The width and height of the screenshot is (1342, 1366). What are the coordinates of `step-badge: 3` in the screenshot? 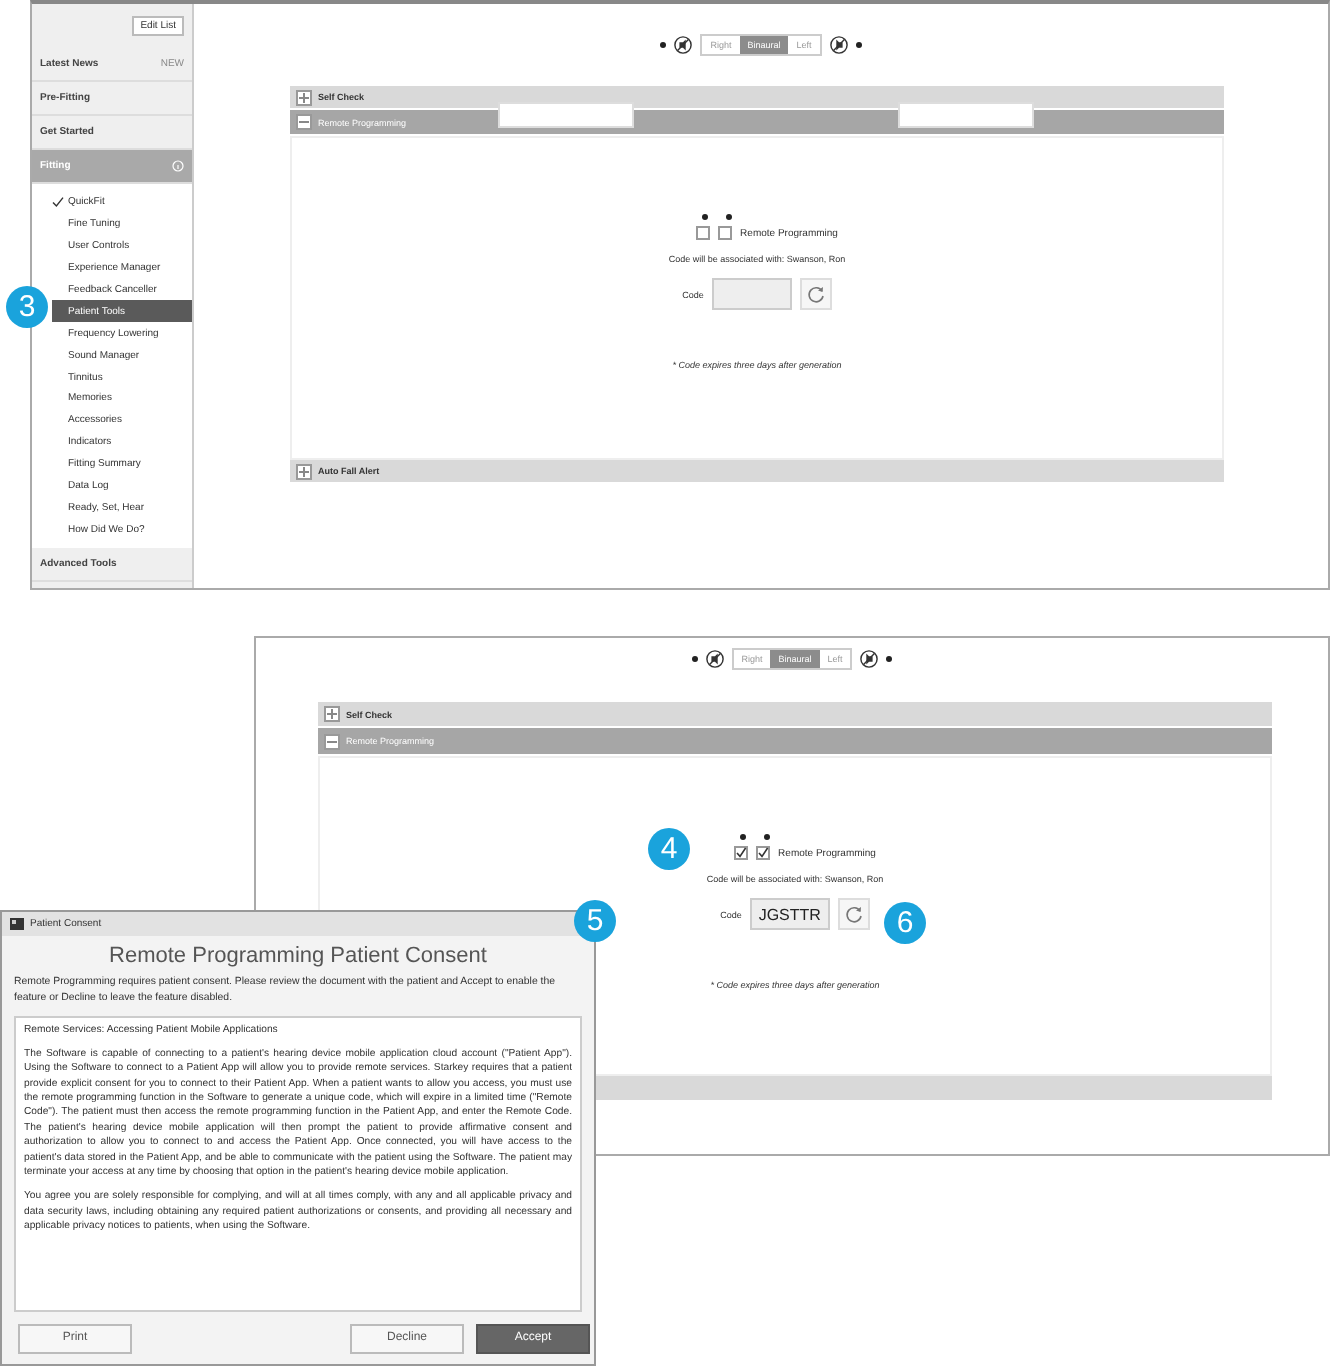 It's located at (27, 307).